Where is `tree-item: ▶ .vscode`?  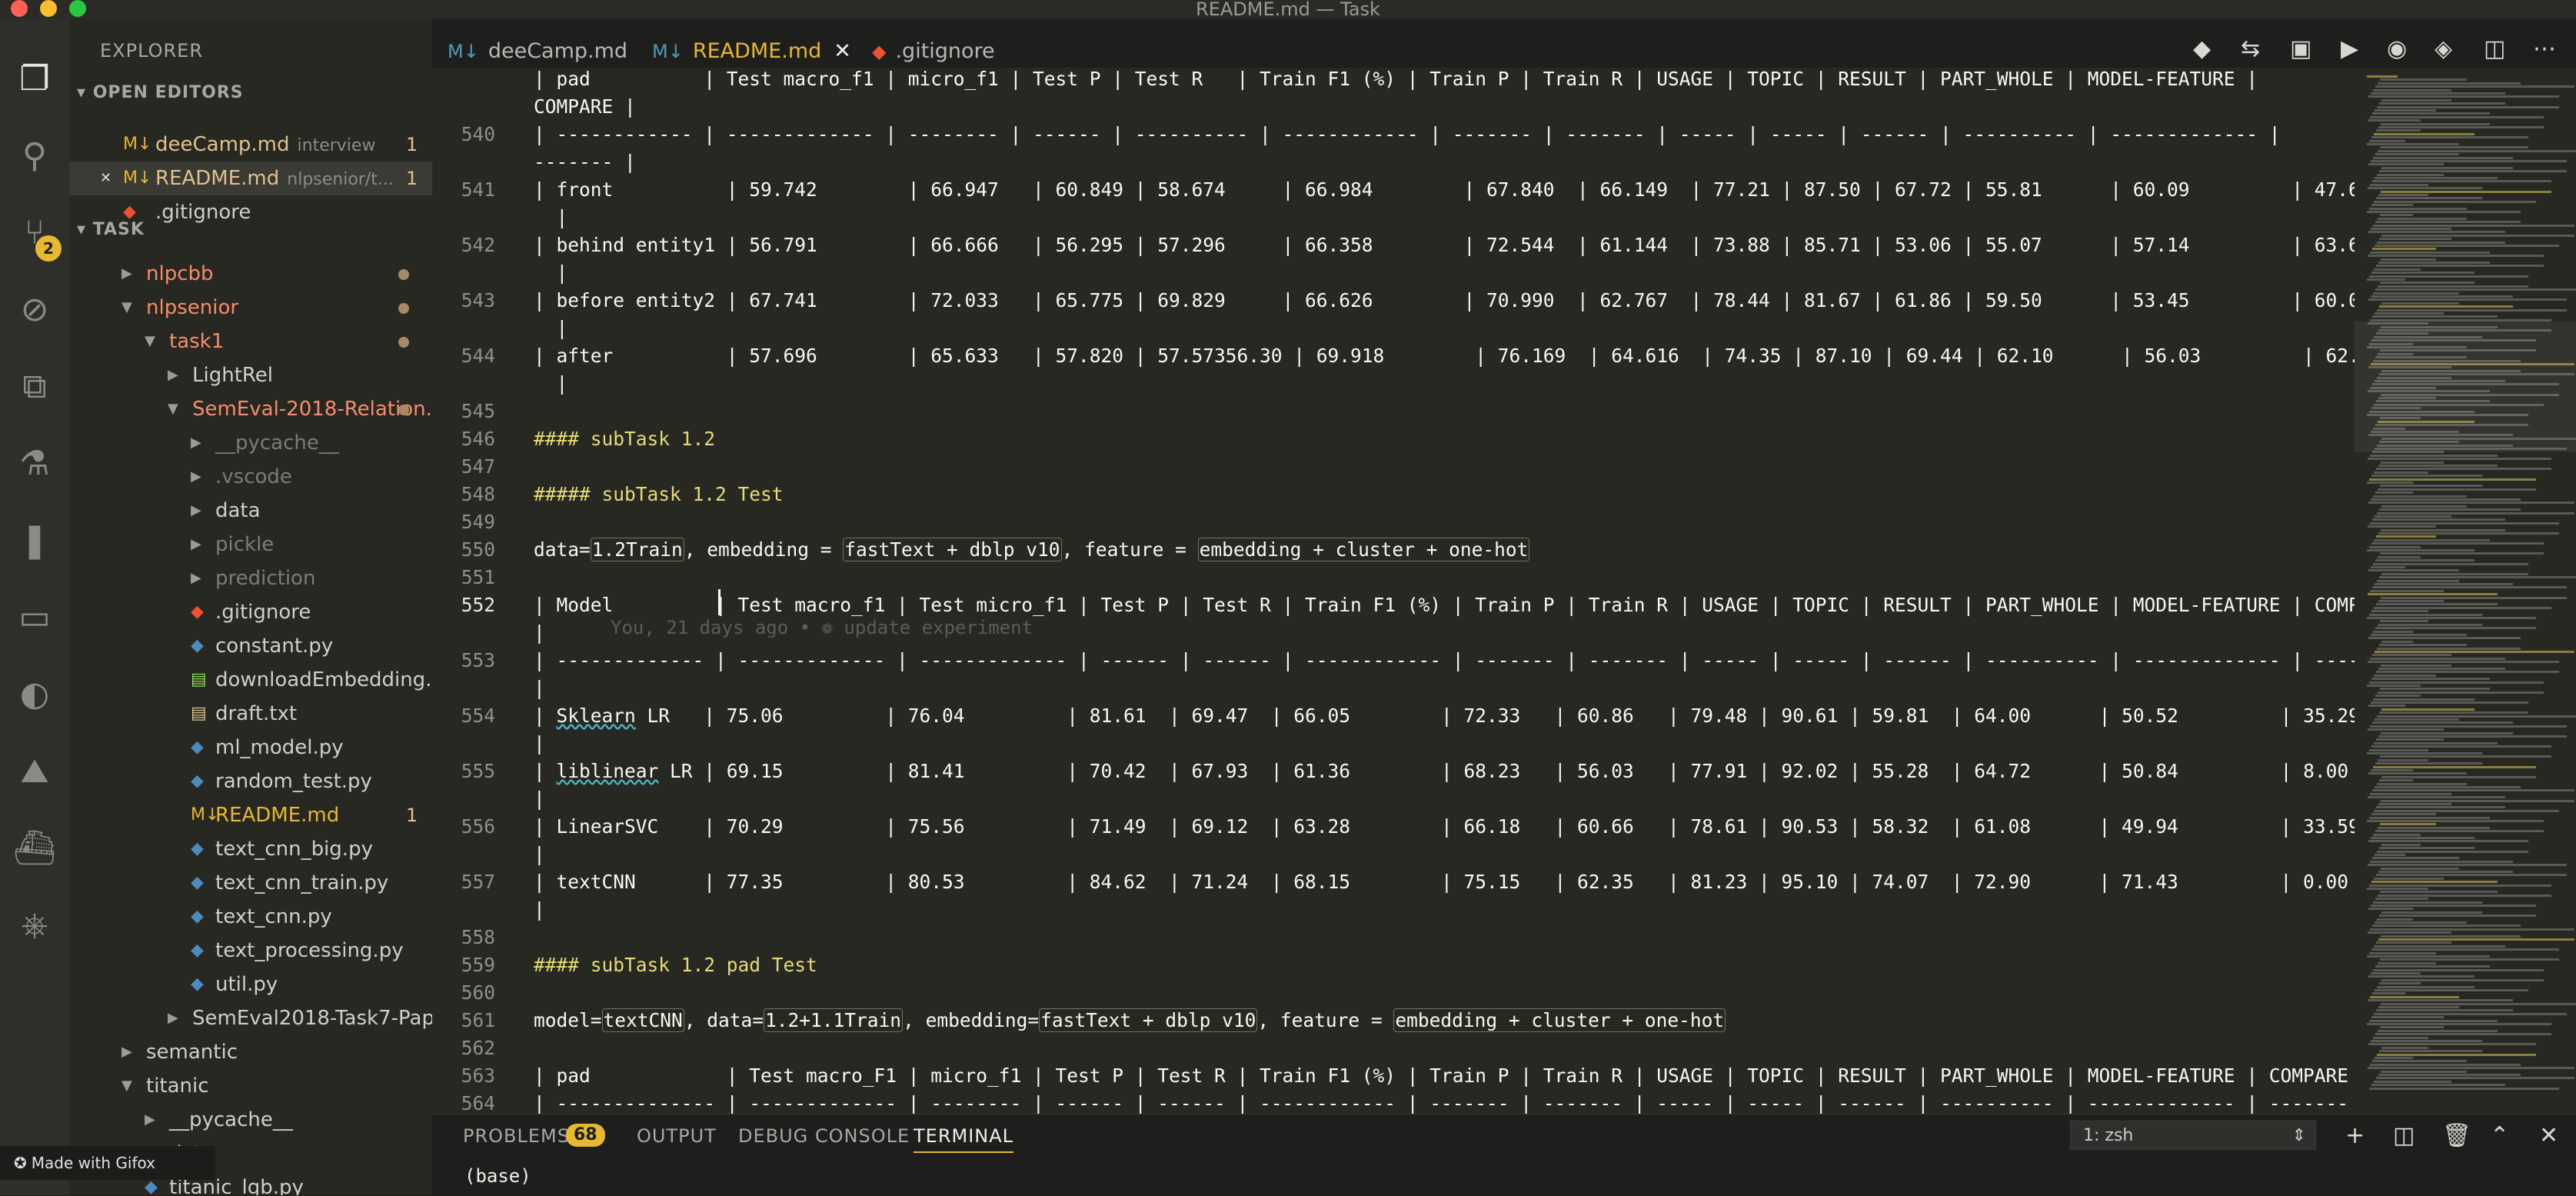
tree-item: ▶ .vscode is located at coordinates (251, 477).